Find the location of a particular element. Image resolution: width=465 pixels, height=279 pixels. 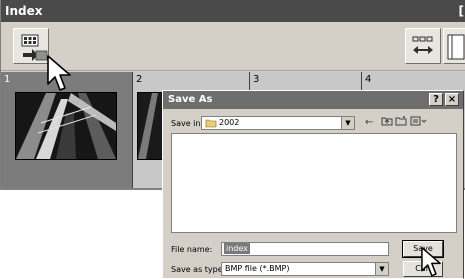

index-export-icon is located at coordinates (34, 47).